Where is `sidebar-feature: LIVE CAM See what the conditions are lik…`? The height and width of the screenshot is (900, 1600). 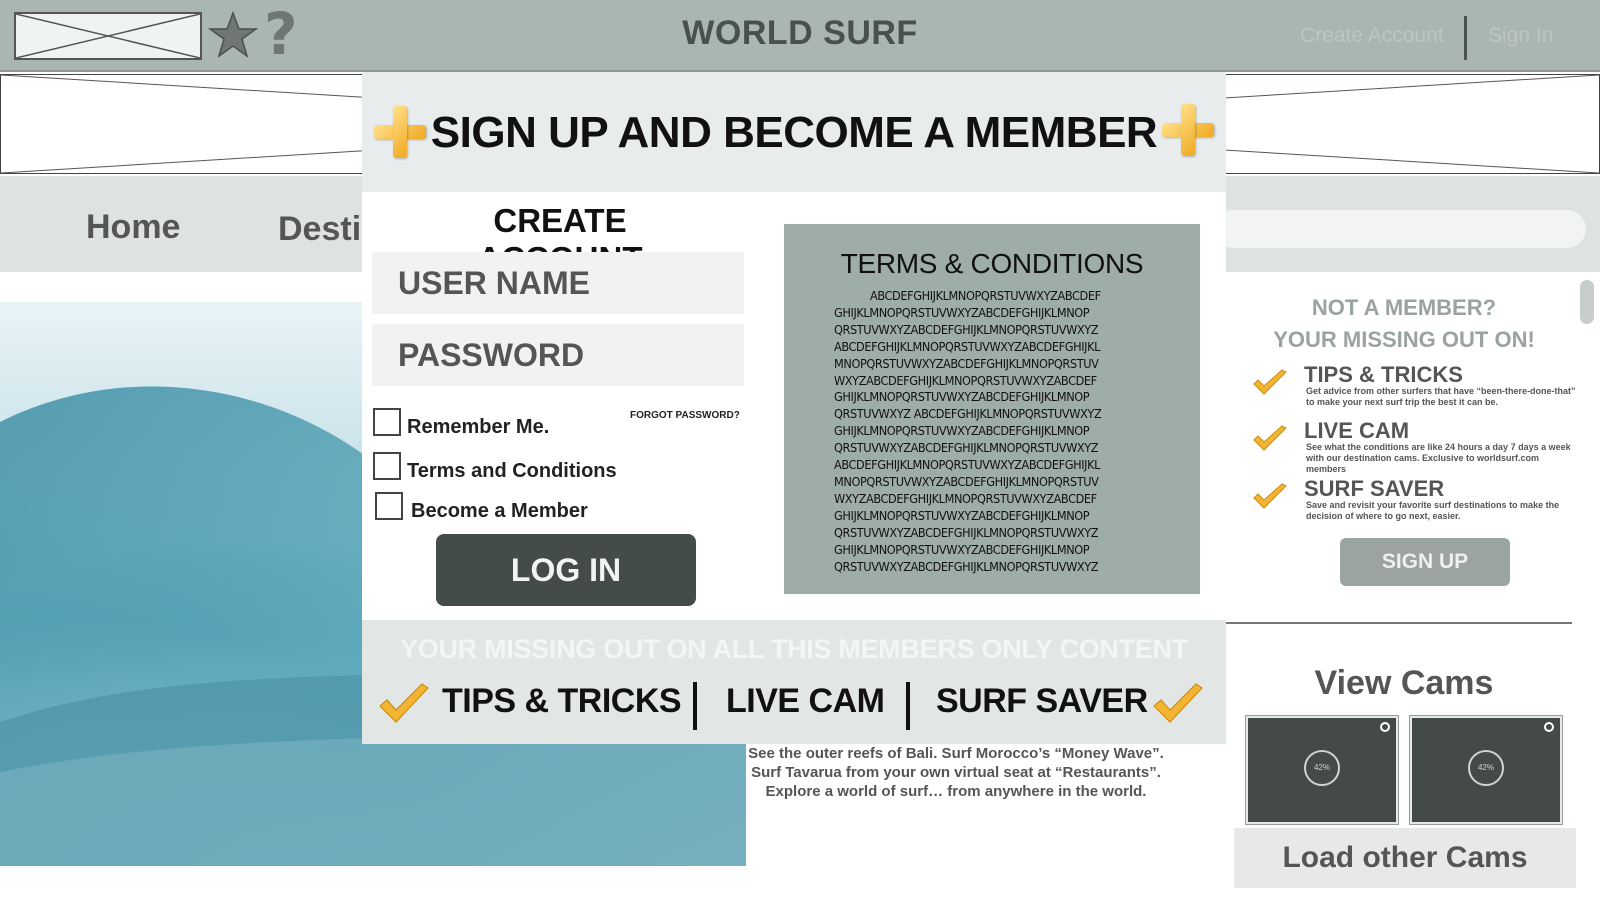 sidebar-feature: LIVE CAM See what the conditions are lik… is located at coordinates (1417, 446).